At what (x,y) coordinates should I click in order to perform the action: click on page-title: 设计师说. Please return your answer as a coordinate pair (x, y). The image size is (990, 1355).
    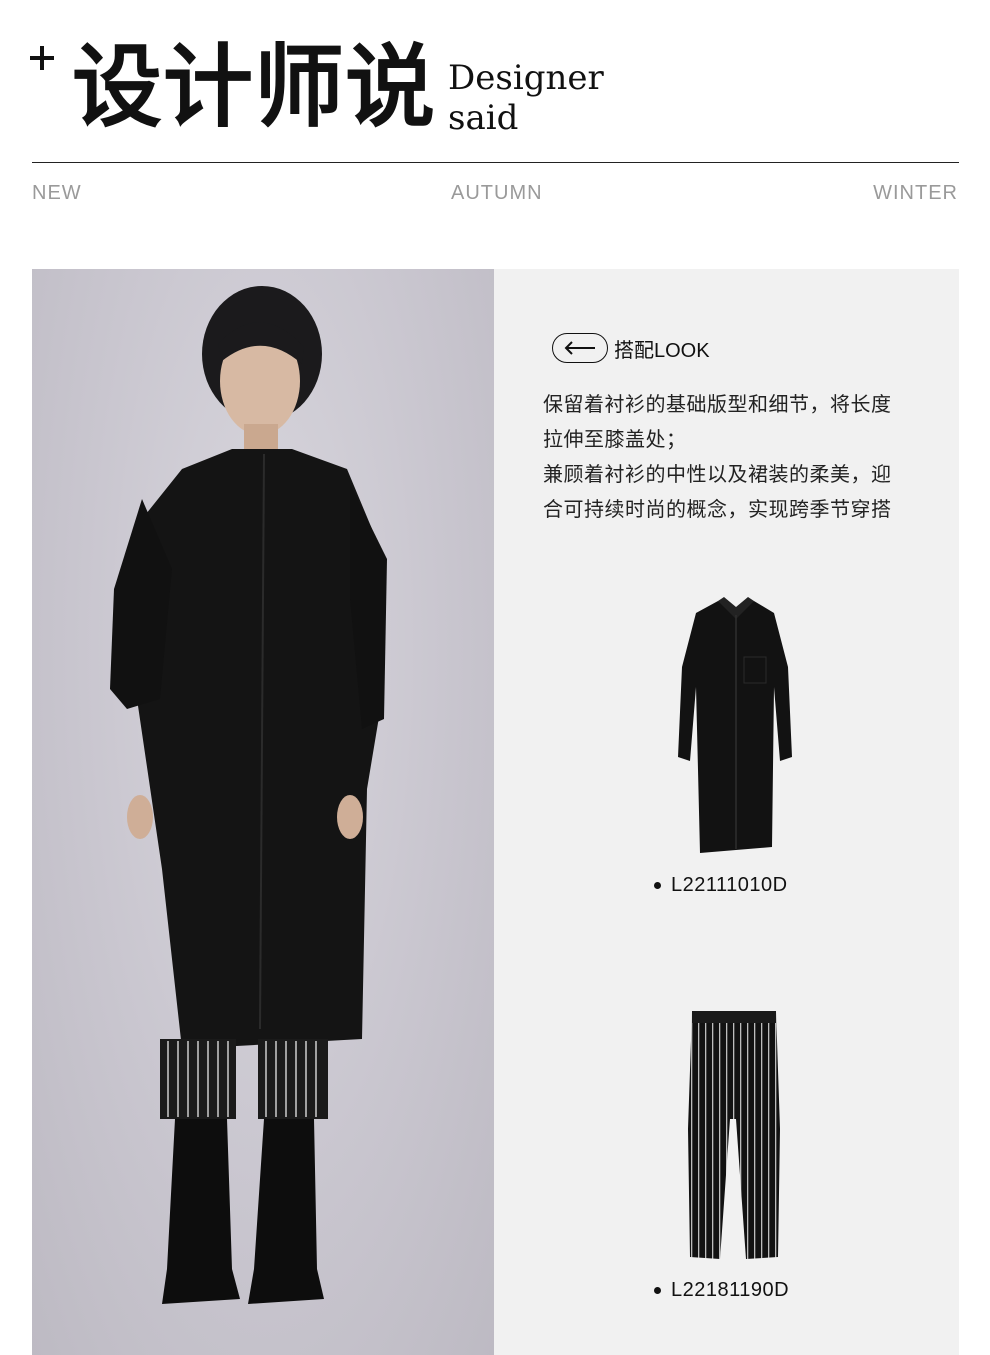
    Looking at the image, I should click on (254, 87).